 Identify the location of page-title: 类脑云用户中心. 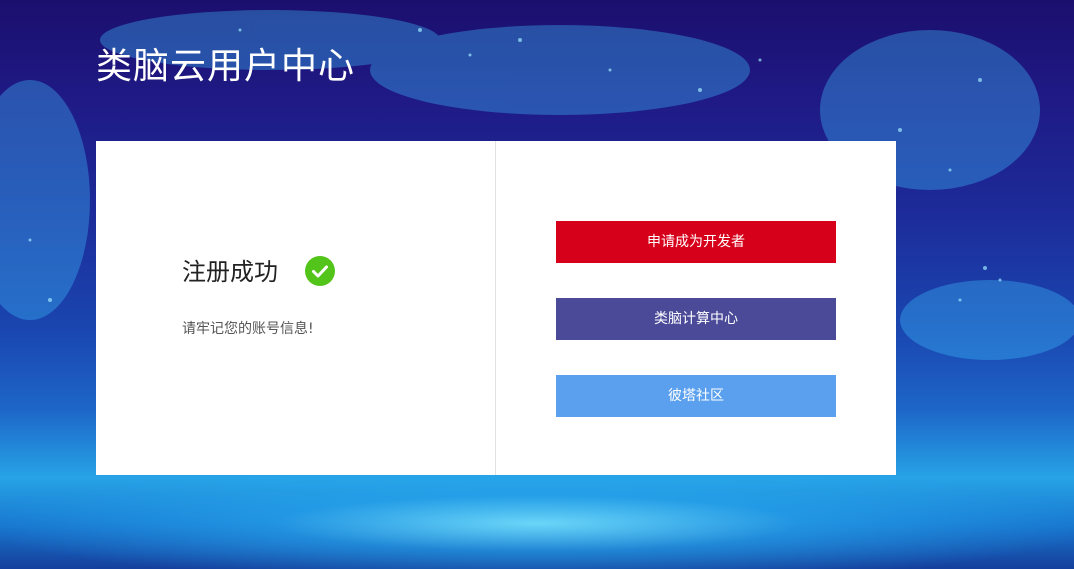
(226, 66).